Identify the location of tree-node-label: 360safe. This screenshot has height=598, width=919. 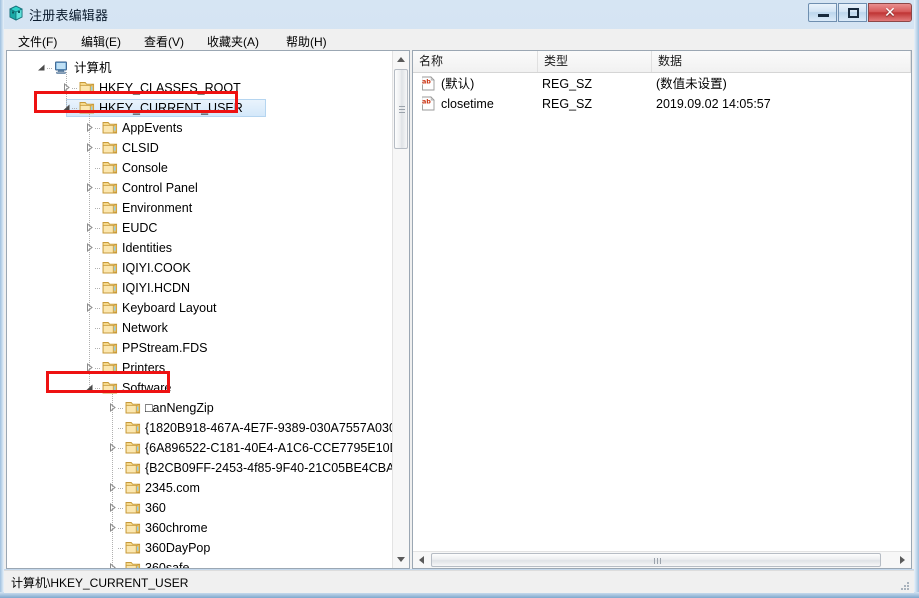
(167, 564).